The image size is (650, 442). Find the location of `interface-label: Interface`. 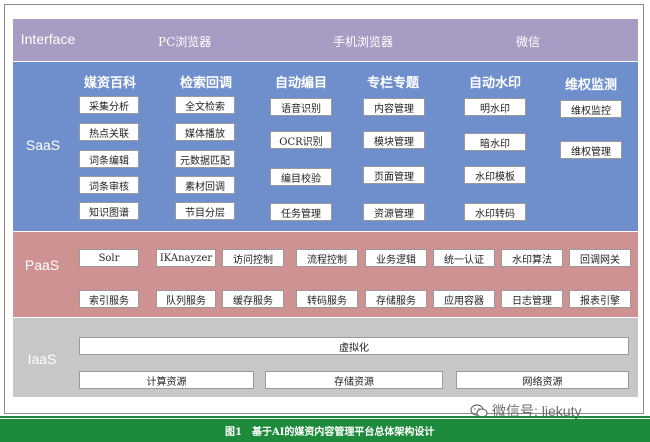

interface-label: Interface is located at coordinates (48, 39).